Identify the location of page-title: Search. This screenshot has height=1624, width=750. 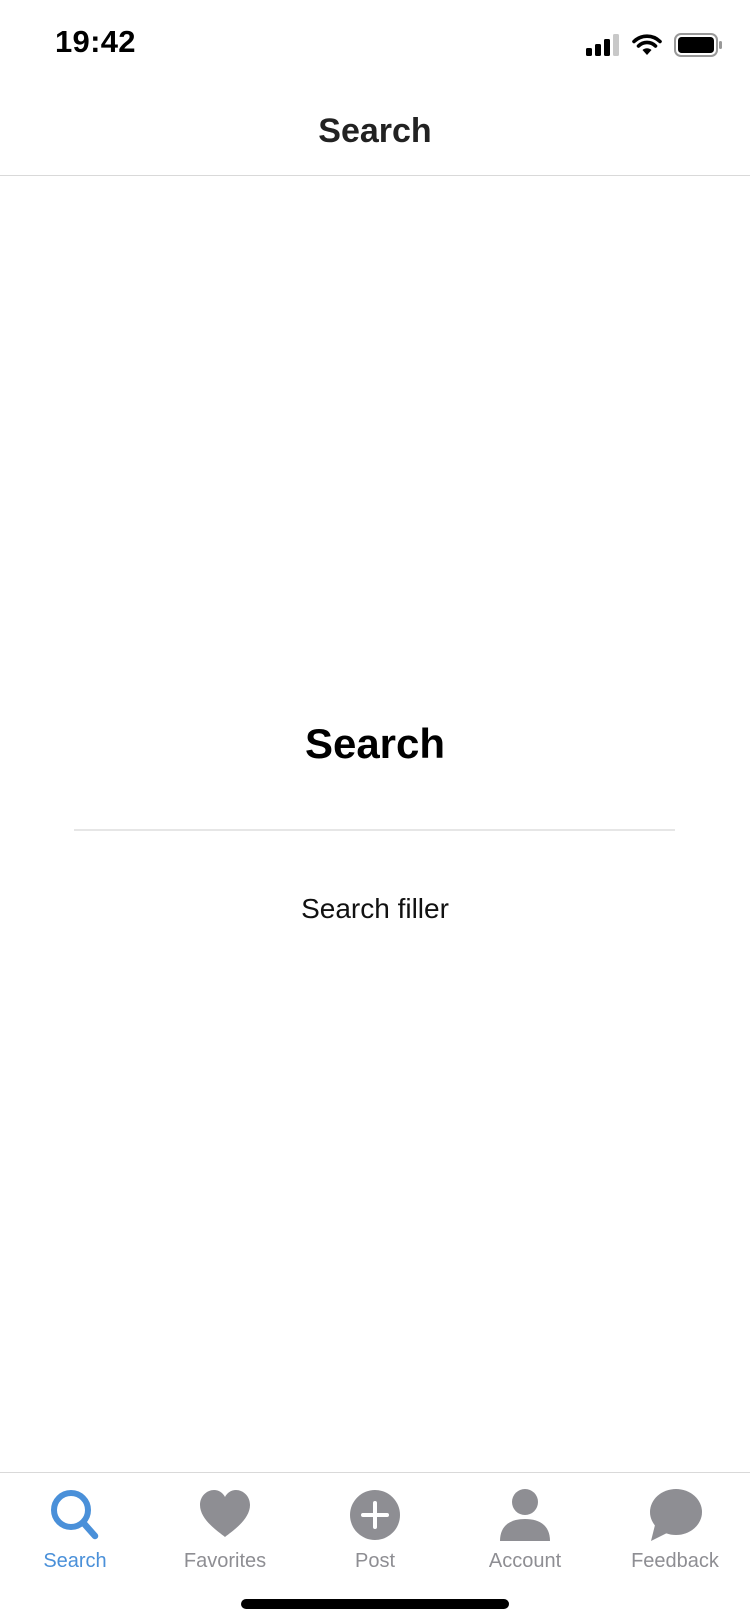
(375, 131).